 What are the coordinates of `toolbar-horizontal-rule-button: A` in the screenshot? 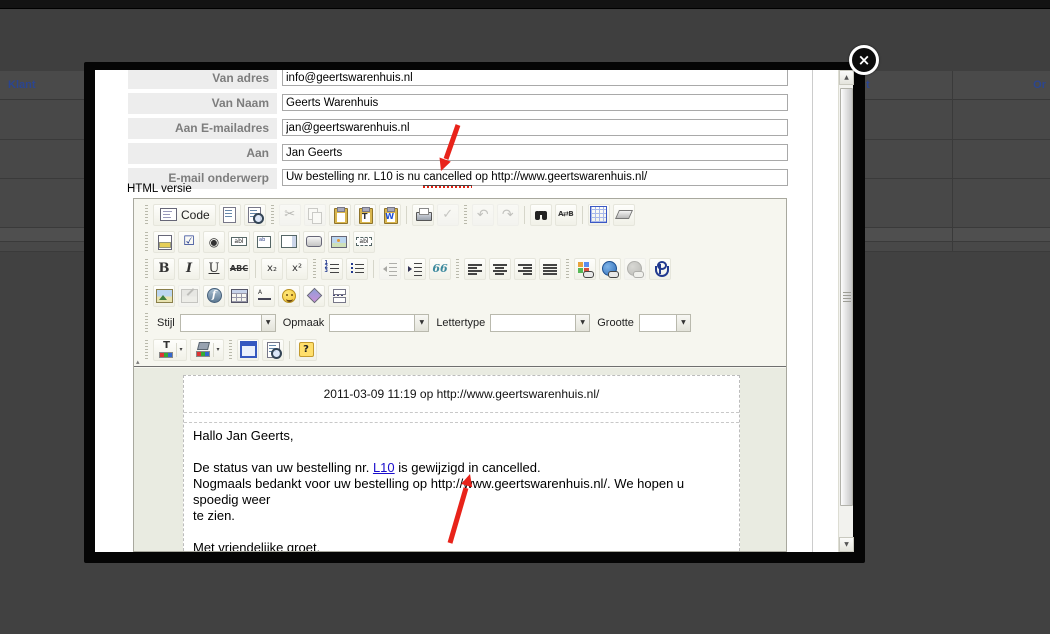 It's located at (264, 295).